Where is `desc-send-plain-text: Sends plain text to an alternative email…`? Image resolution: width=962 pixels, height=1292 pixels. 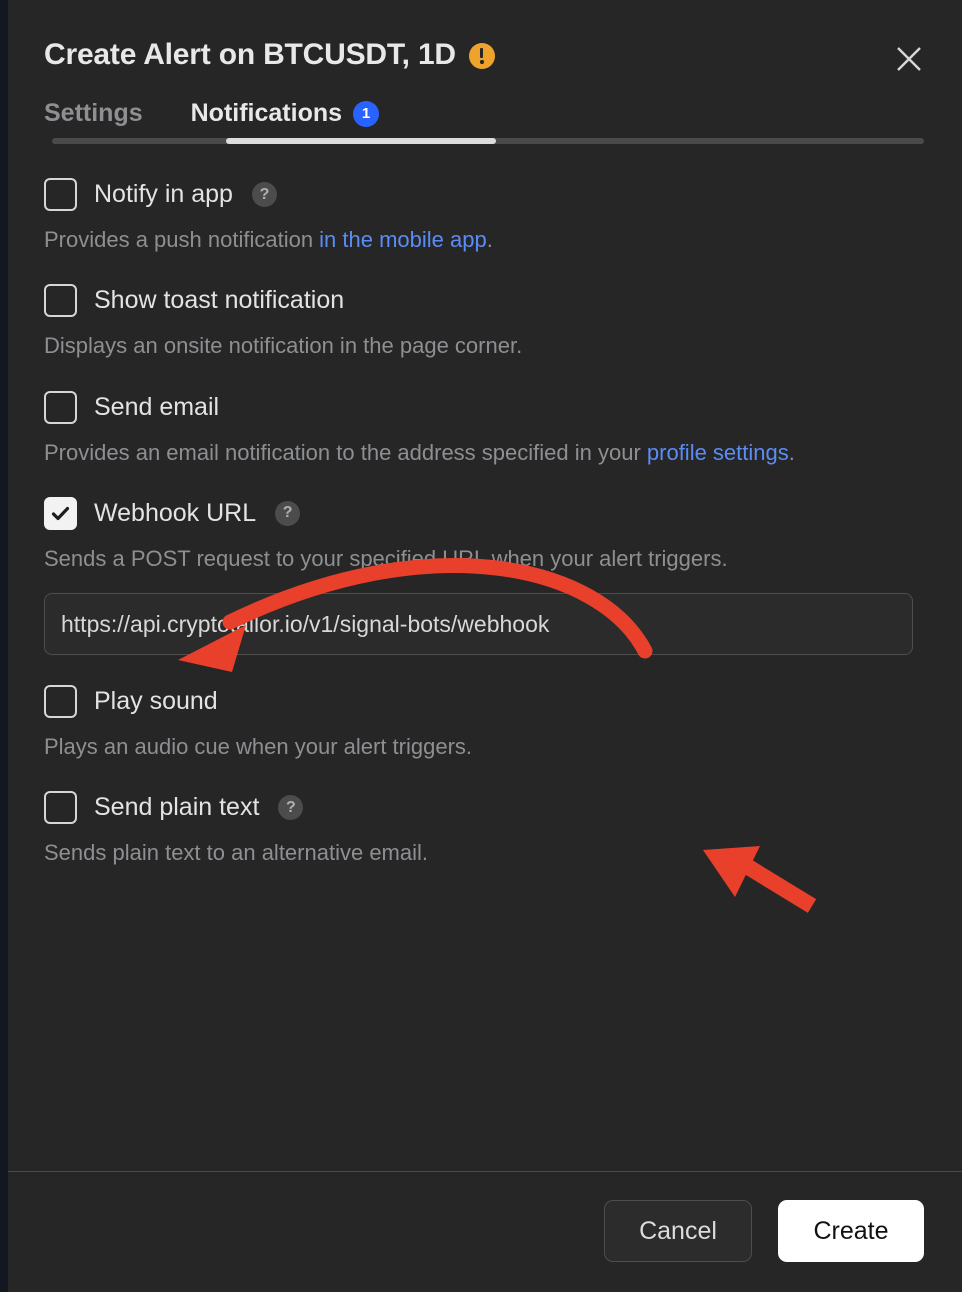 desc-send-plain-text: Sends plain text to an alternative email… is located at coordinates (236, 853).